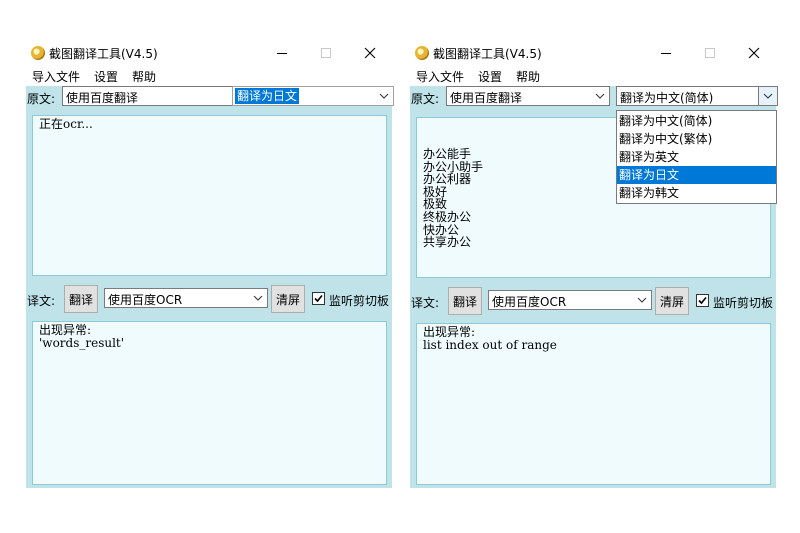  I want to click on target-language-select: 翻译为中文(简体), so click(697, 96).